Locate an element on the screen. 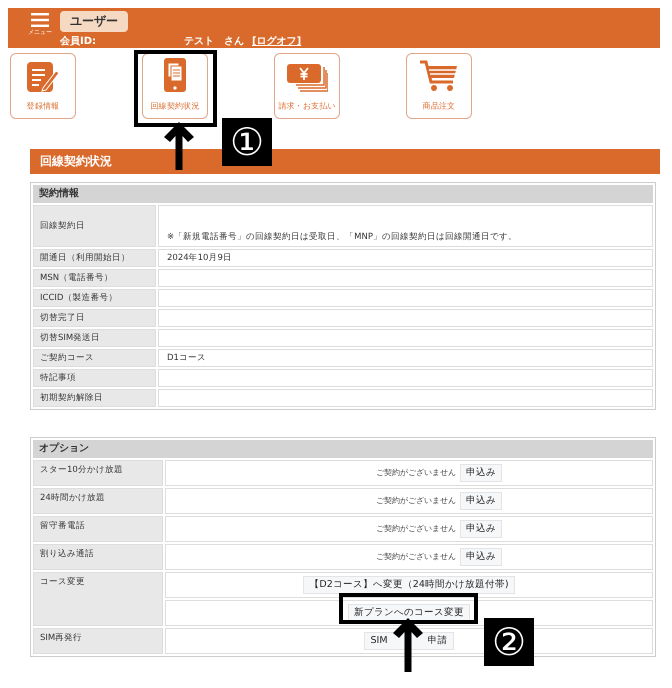  table-cell: ※「新規電話番号」の回線契約日は受取日、「MNP」の回線契約日は回線開通日です。 is located at coordinates (405, 226).